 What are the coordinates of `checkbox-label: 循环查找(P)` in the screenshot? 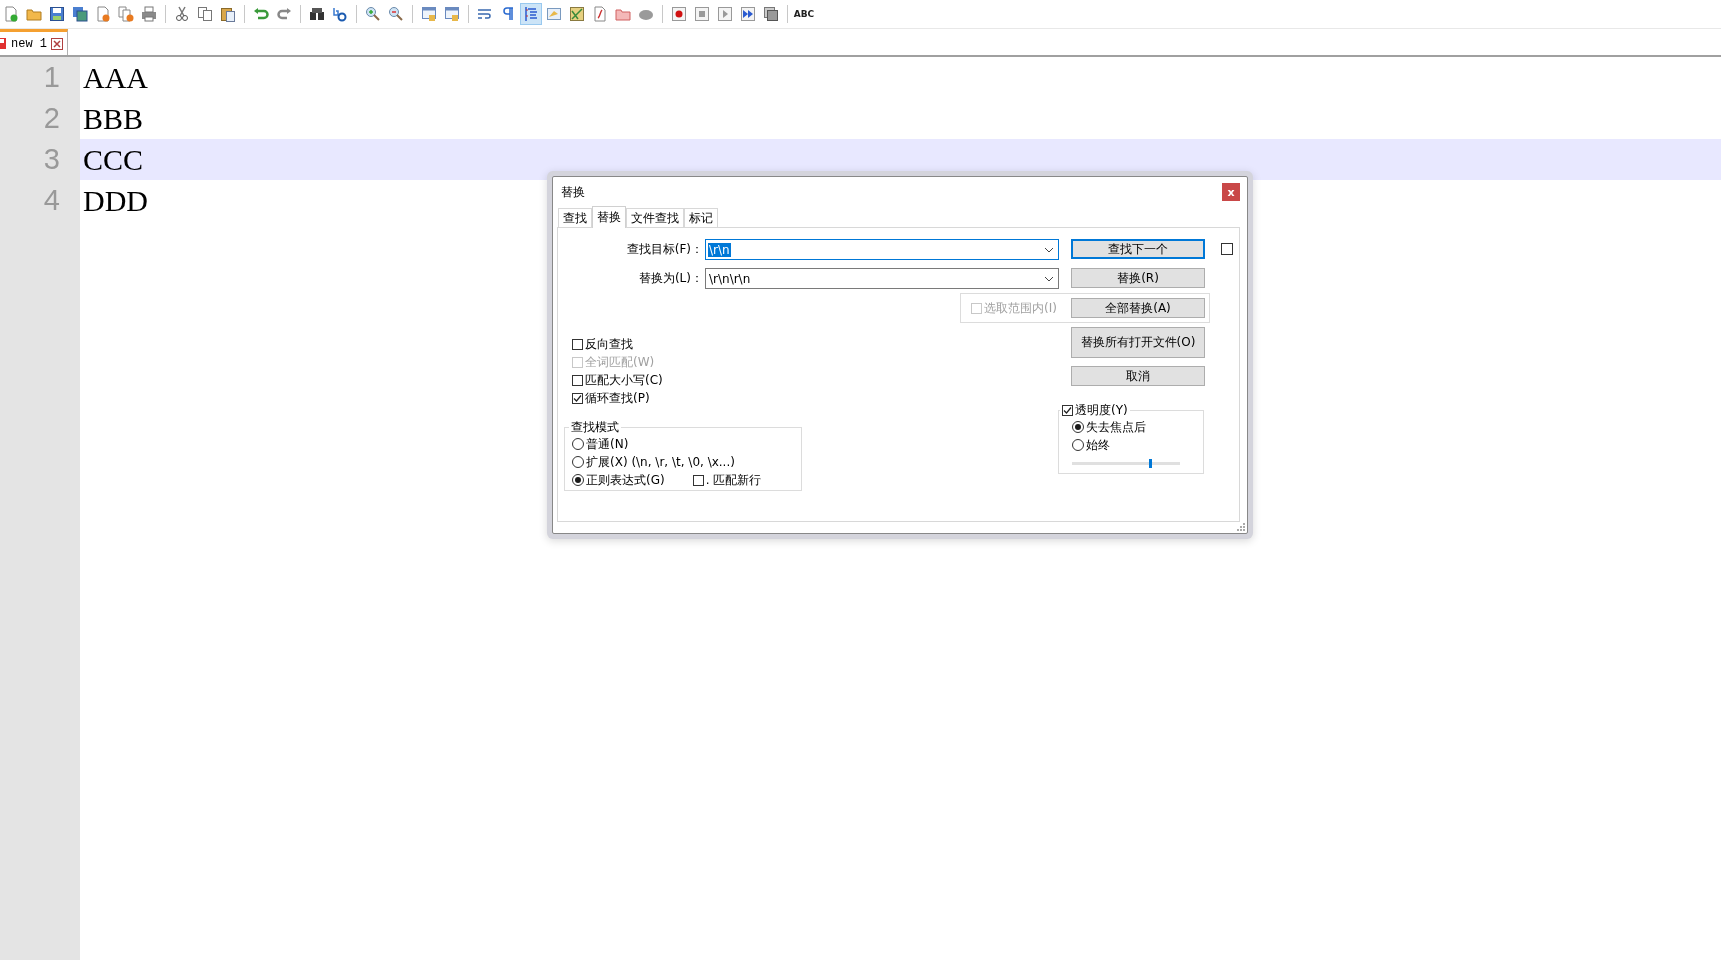 It's located at (617, 398).